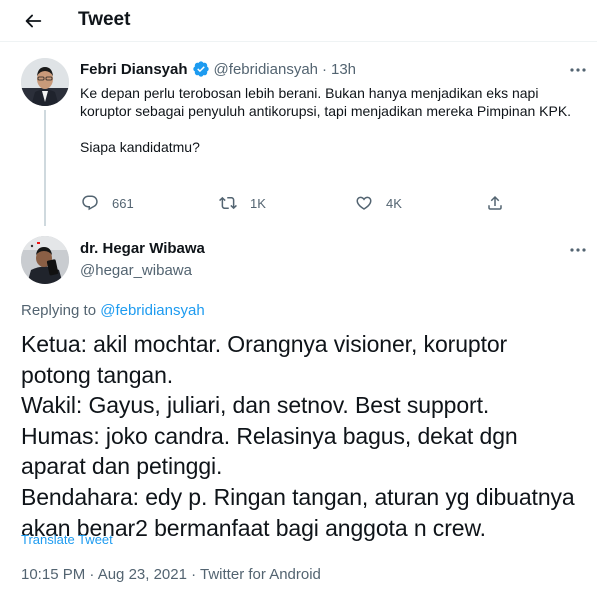 This screenshot has height=593, width=597. What do you see at coordinates (200, 69) in the screenshot?
I see `verified-badge-icon` at bounding box center [200, 69].